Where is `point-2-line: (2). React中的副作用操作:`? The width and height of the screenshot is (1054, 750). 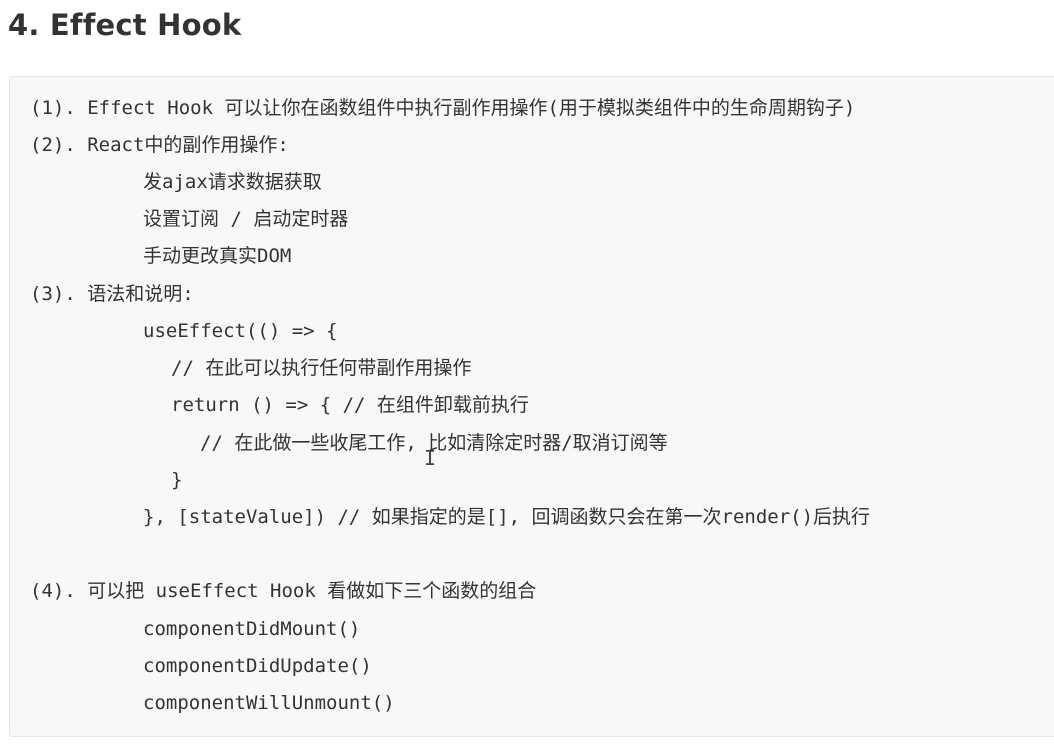 point-2-line: (2). React中的副作用操作: is located at coordinates (159, 145).